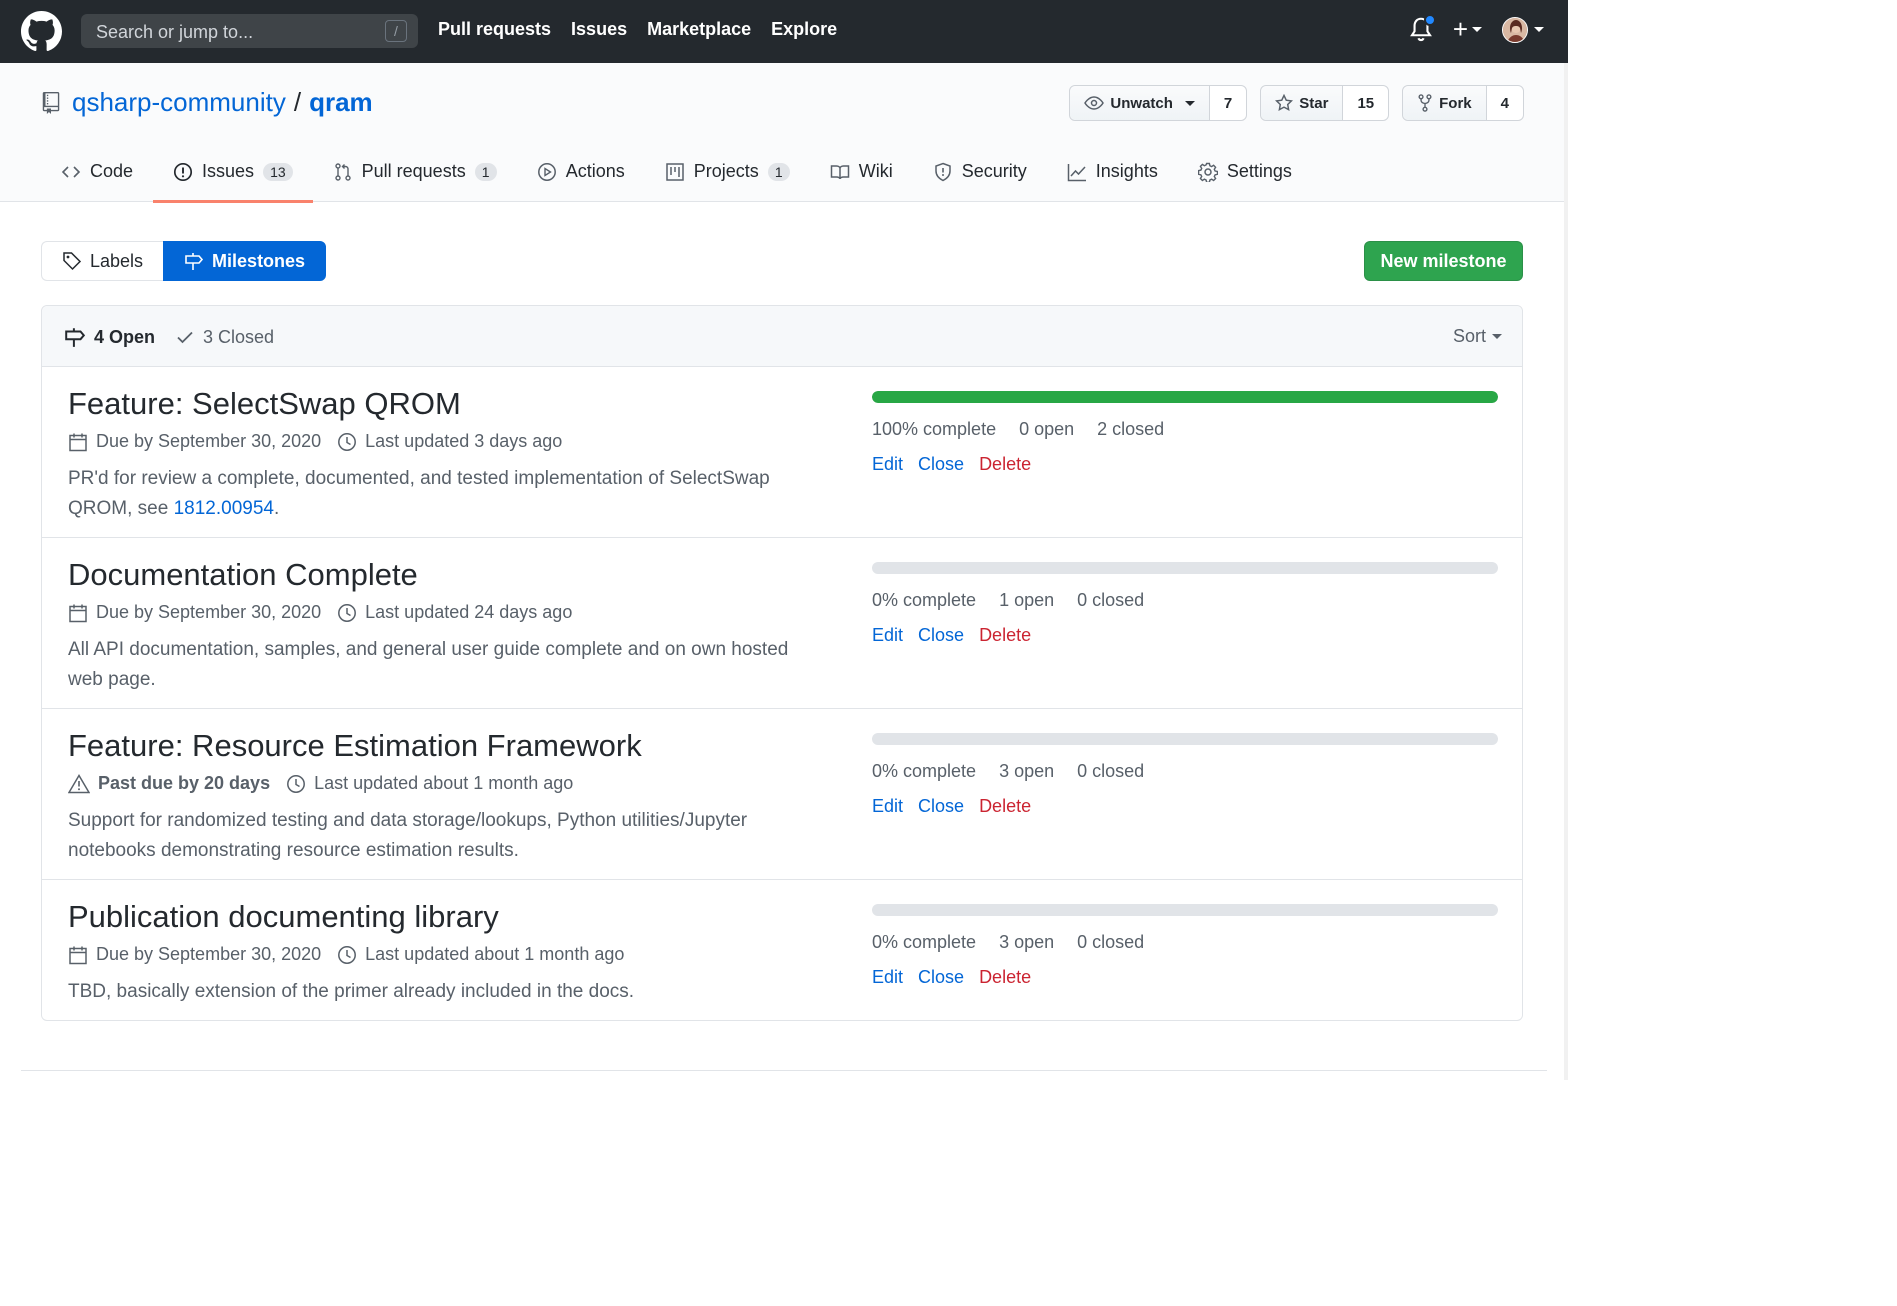 The width and height of the screenshot is (1897, 1306). Describe the element at coordinates (415, 171) in the screenshot. I see `tab-pull-requests: Pull requests 1` at that location.